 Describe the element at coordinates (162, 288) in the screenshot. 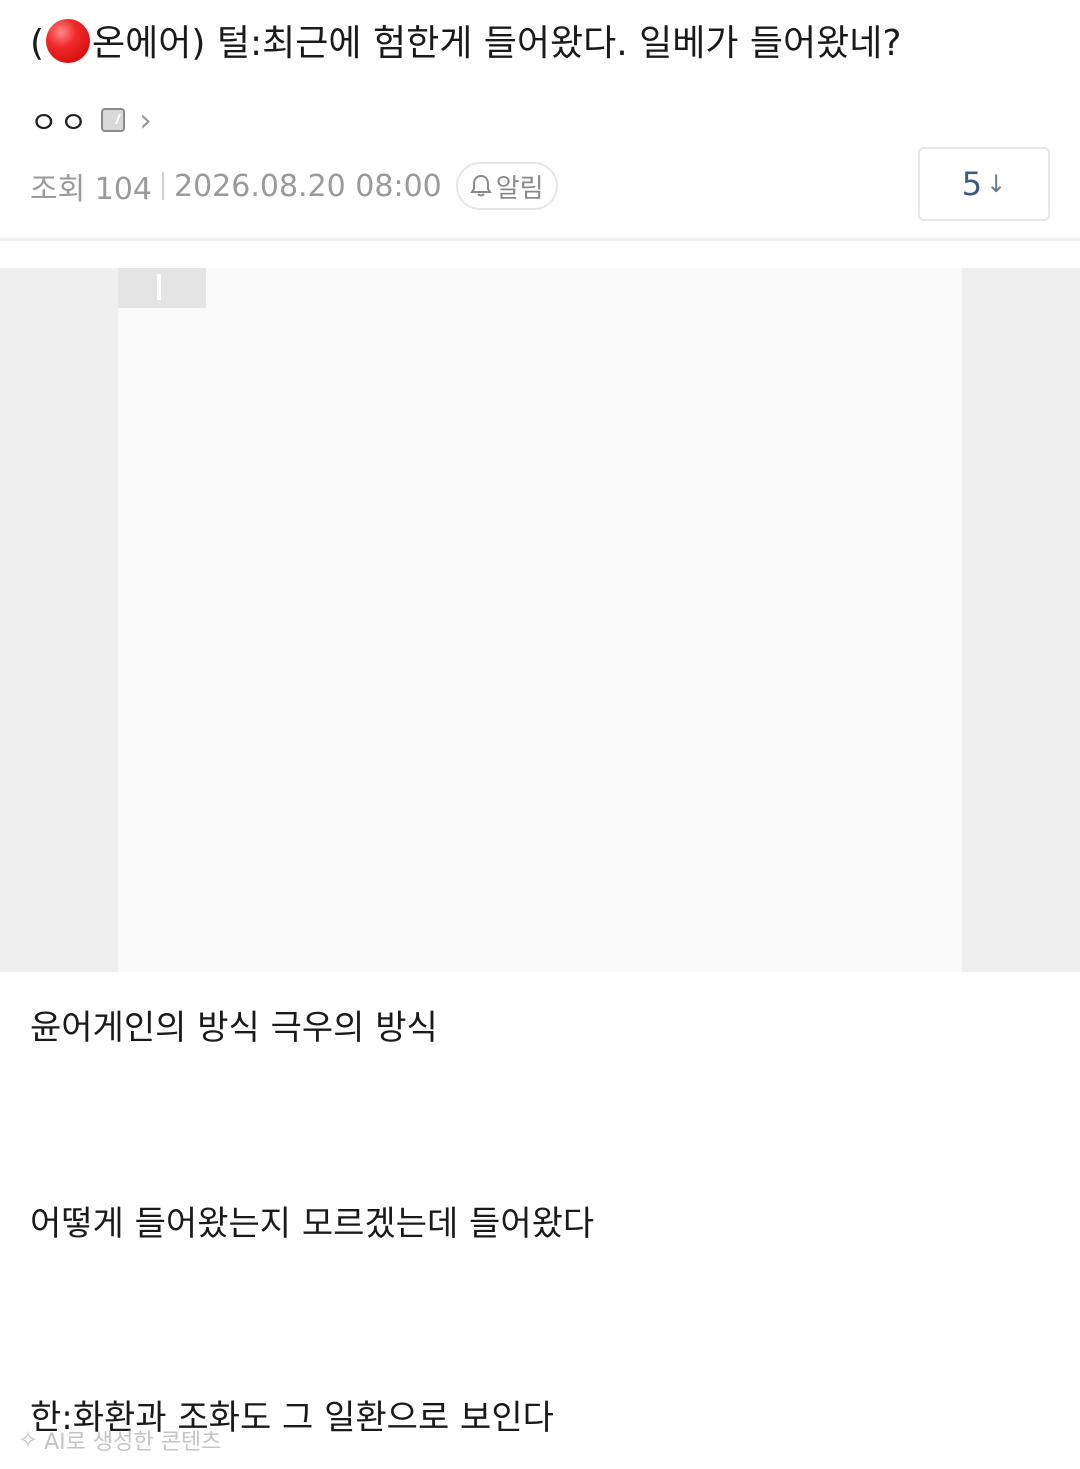

I see `image-corner-tag` at that location.